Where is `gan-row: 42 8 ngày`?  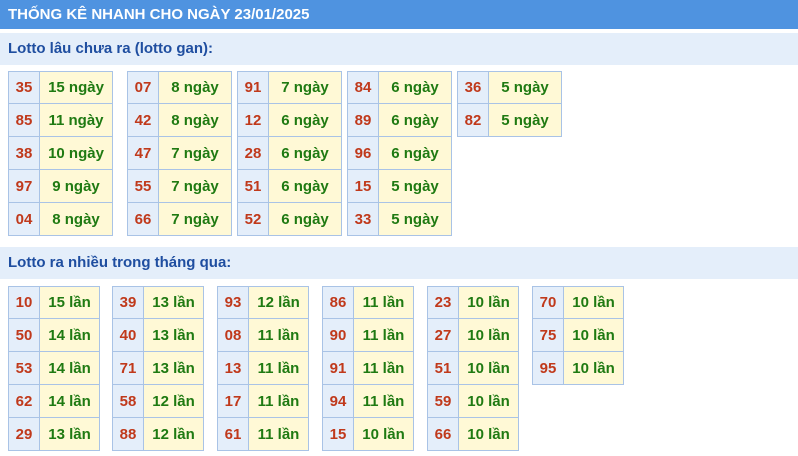
gan-row: 42 8 ngày is located at coordinates (179, 120).